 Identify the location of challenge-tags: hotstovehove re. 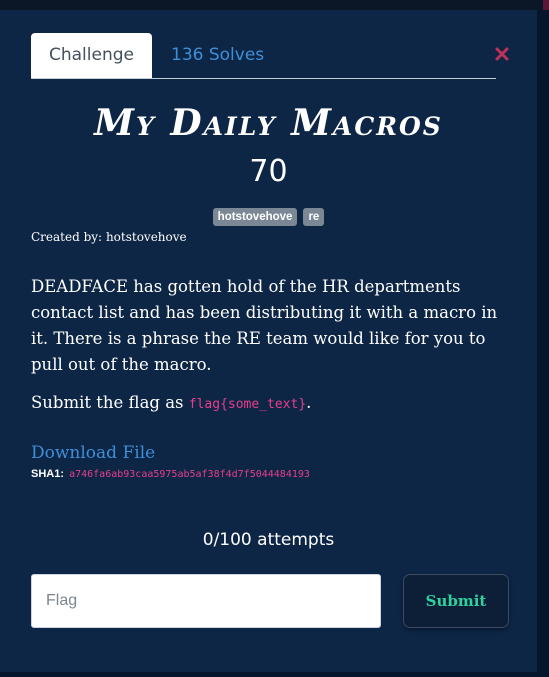
(268, 217).